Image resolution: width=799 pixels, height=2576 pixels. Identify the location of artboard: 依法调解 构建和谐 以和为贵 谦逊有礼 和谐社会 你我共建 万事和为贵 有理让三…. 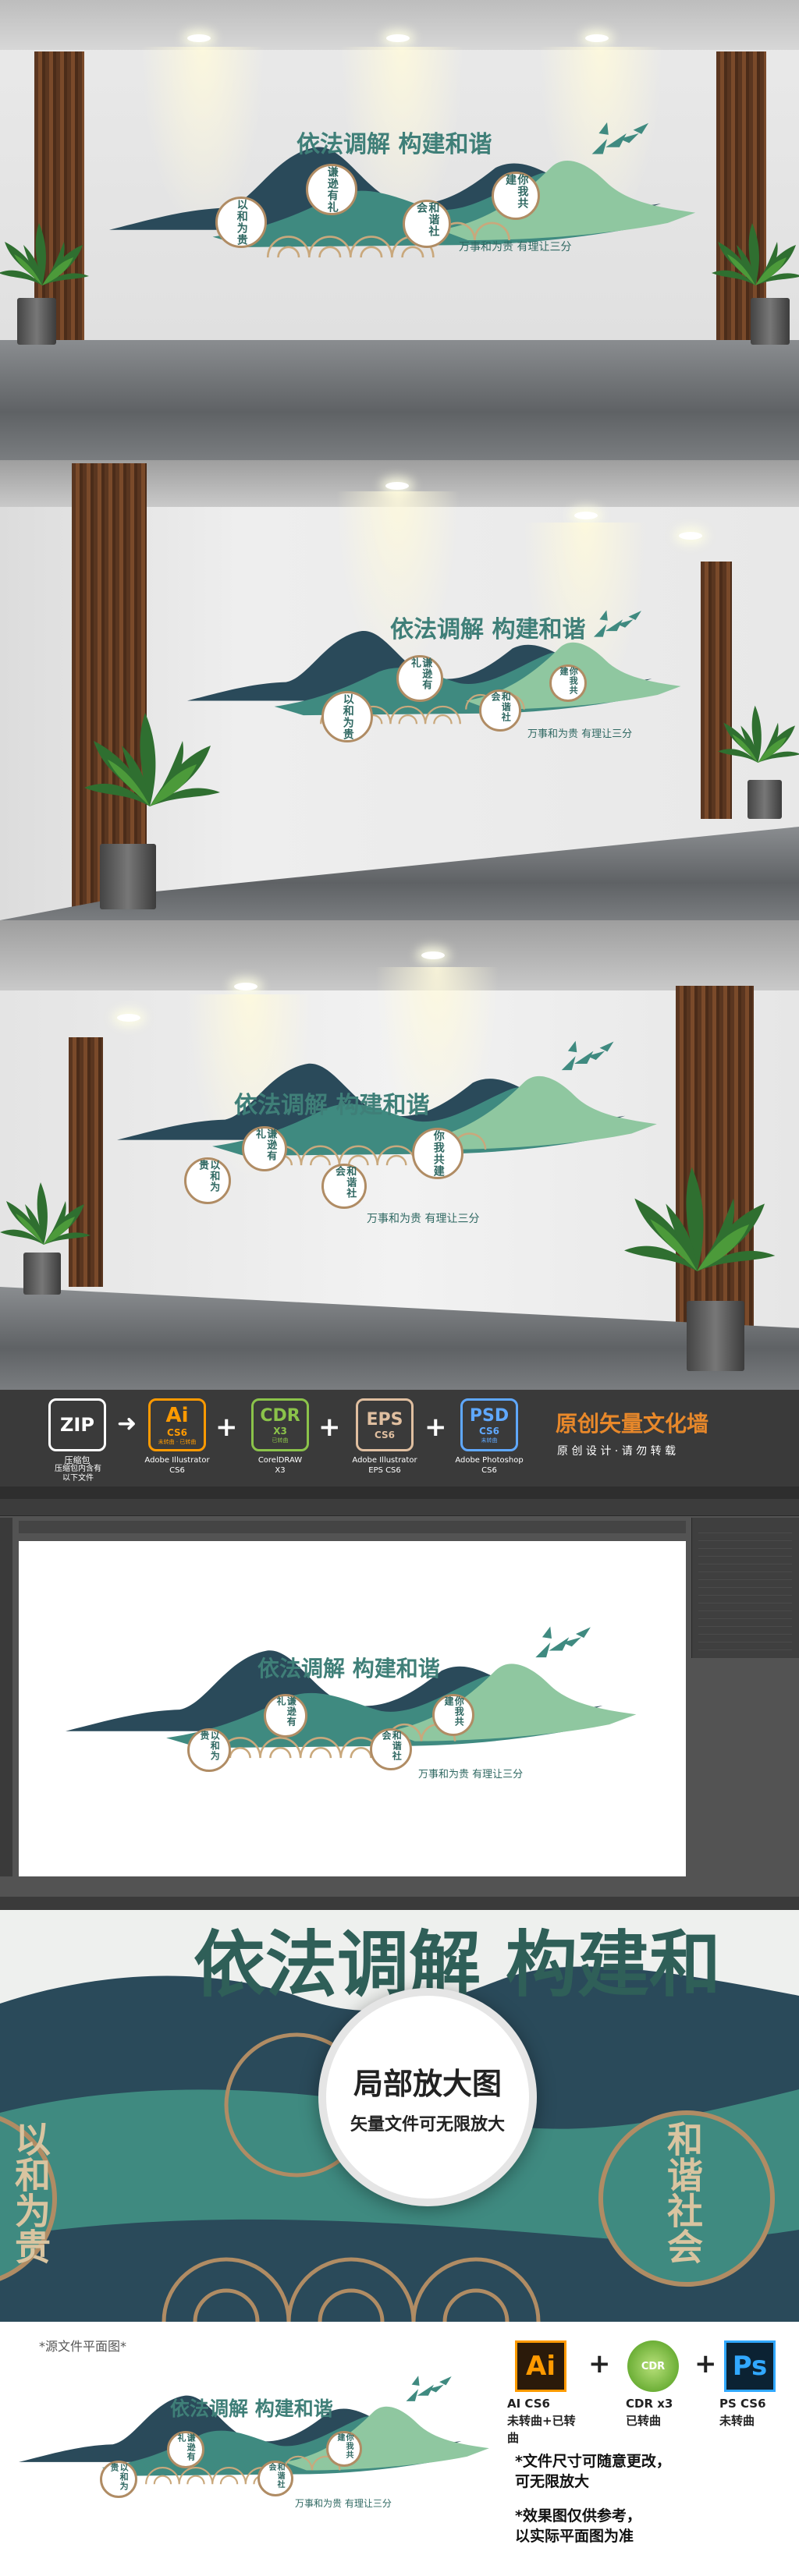
(352, 1709).